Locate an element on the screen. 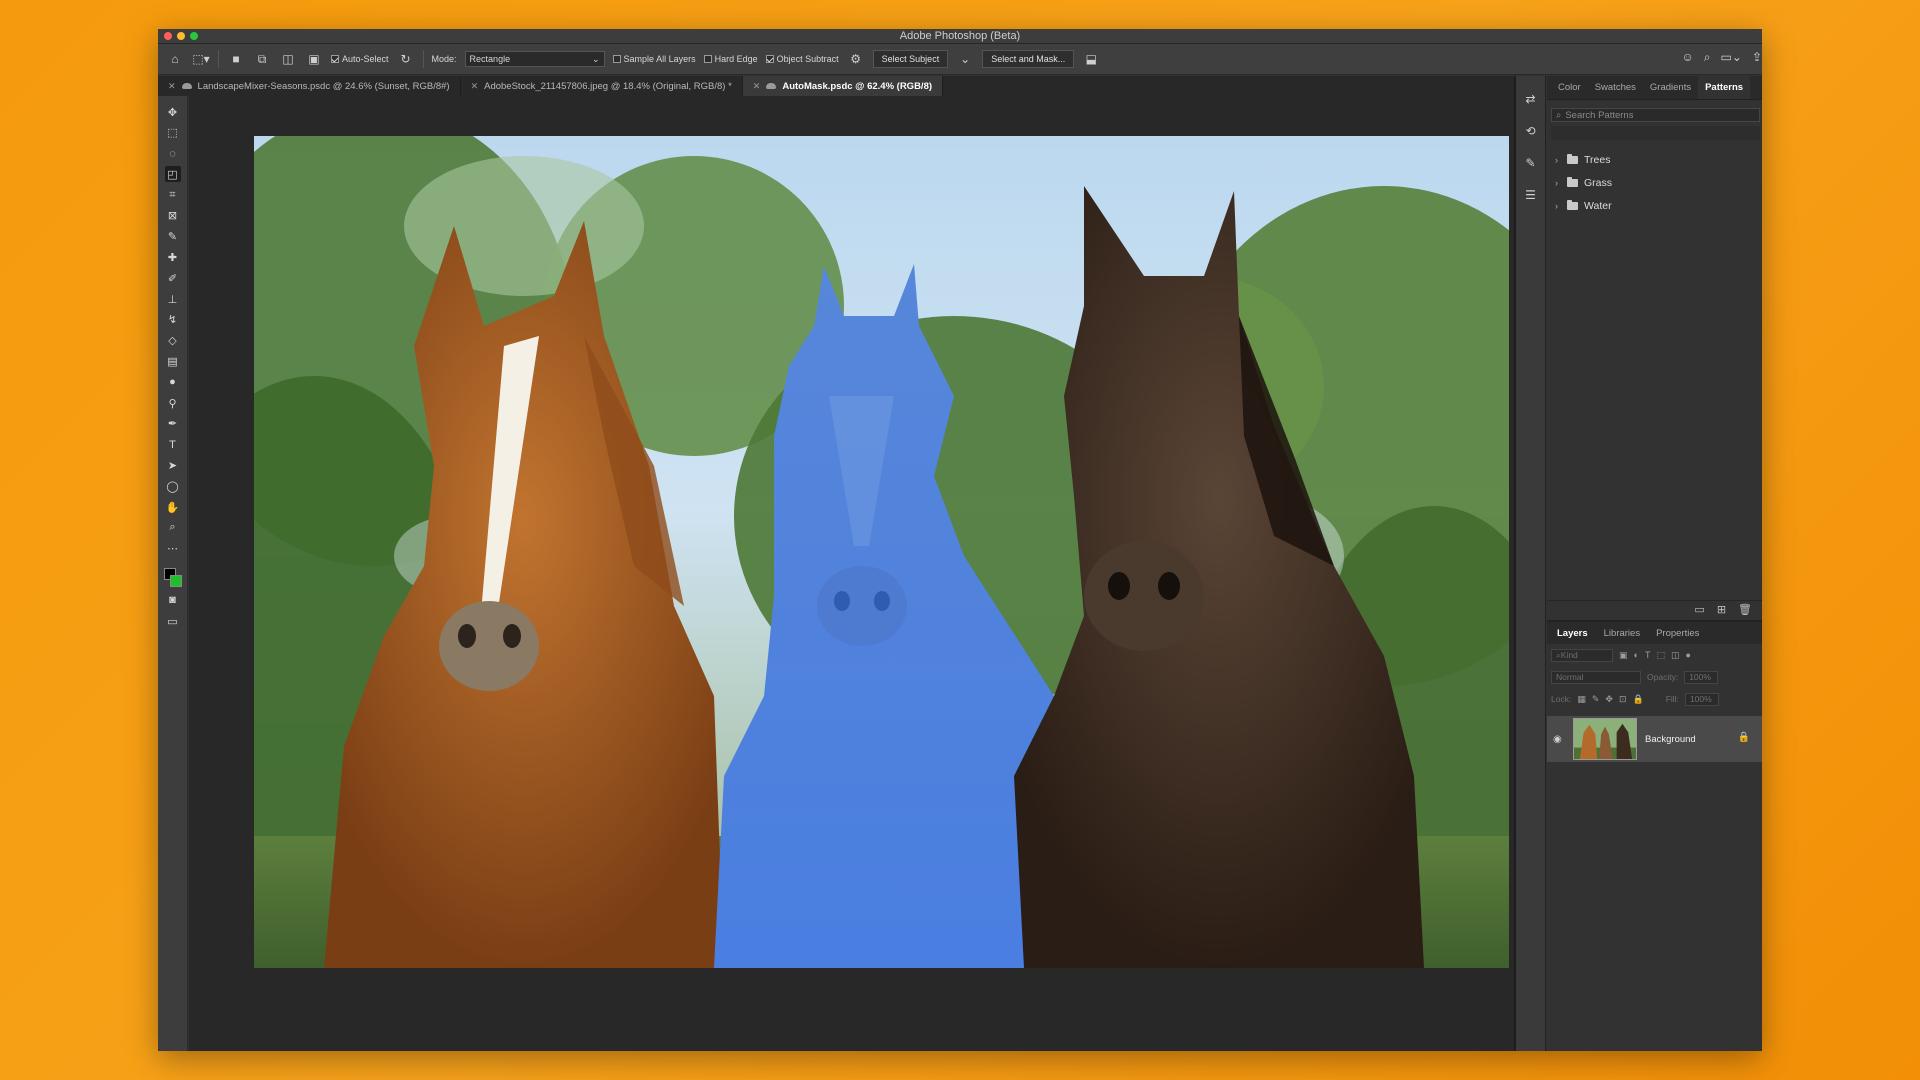 The image size is (1920, 1080). chevron-down-icon: ⌄ is located at coordinates (965, 59).